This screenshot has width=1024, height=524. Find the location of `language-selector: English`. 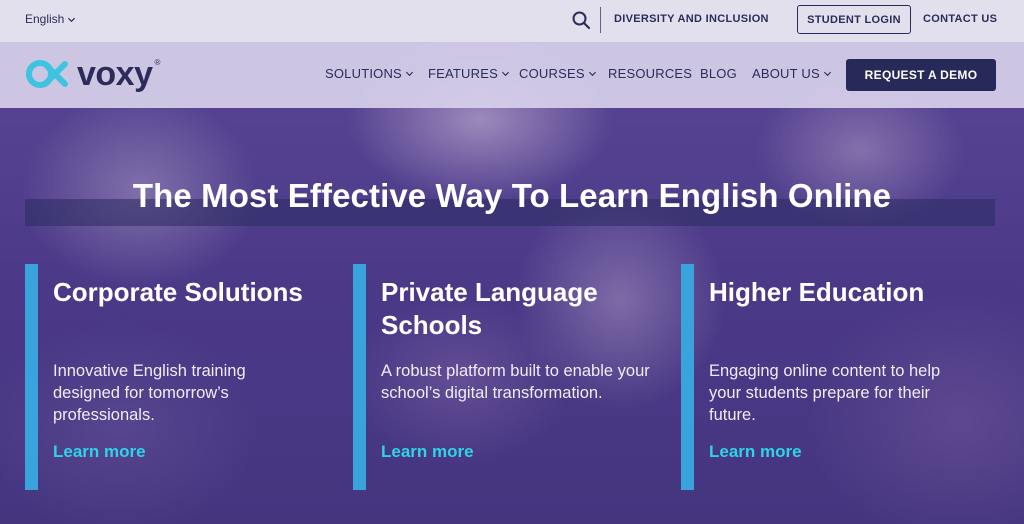

language-selector: English is located at coordinates (50, 19).